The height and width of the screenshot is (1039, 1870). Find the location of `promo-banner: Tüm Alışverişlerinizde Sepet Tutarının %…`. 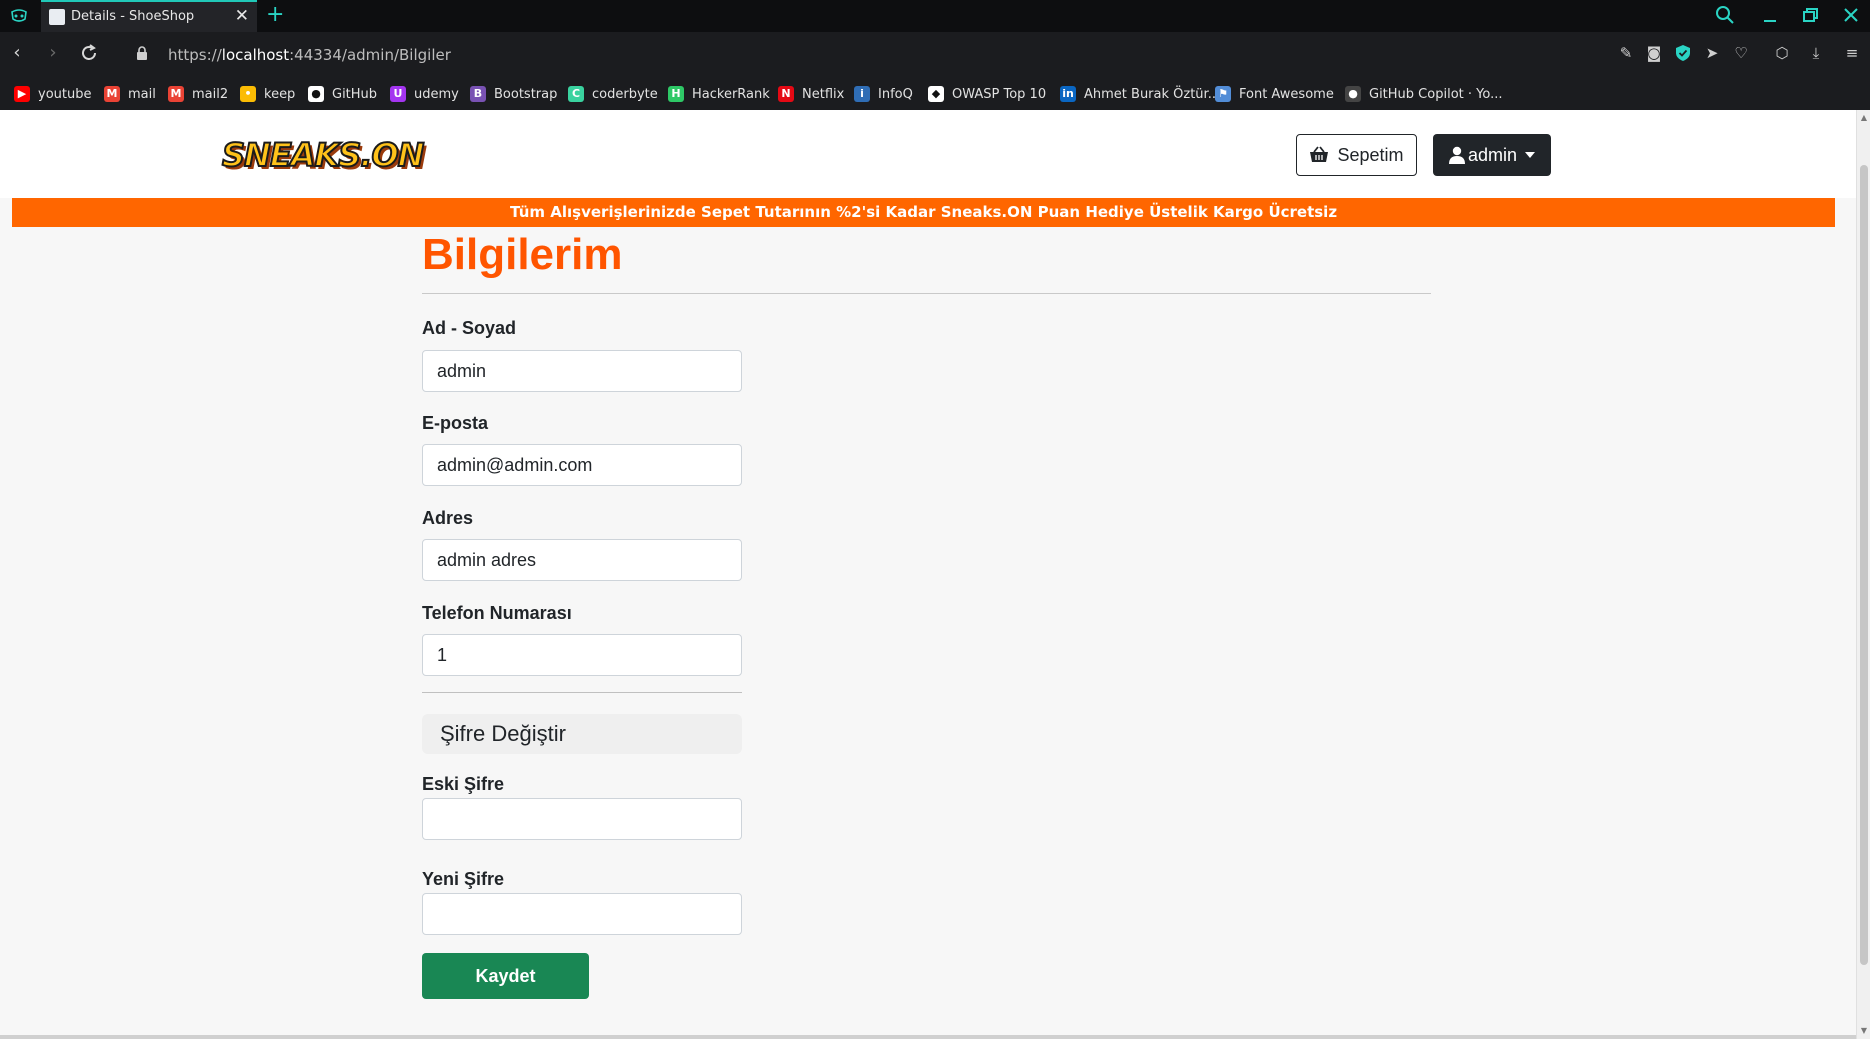

promo-banner: Tüm Alışverişlerinizde Sepet Tutarının %… is located at coordinates (923, 212).